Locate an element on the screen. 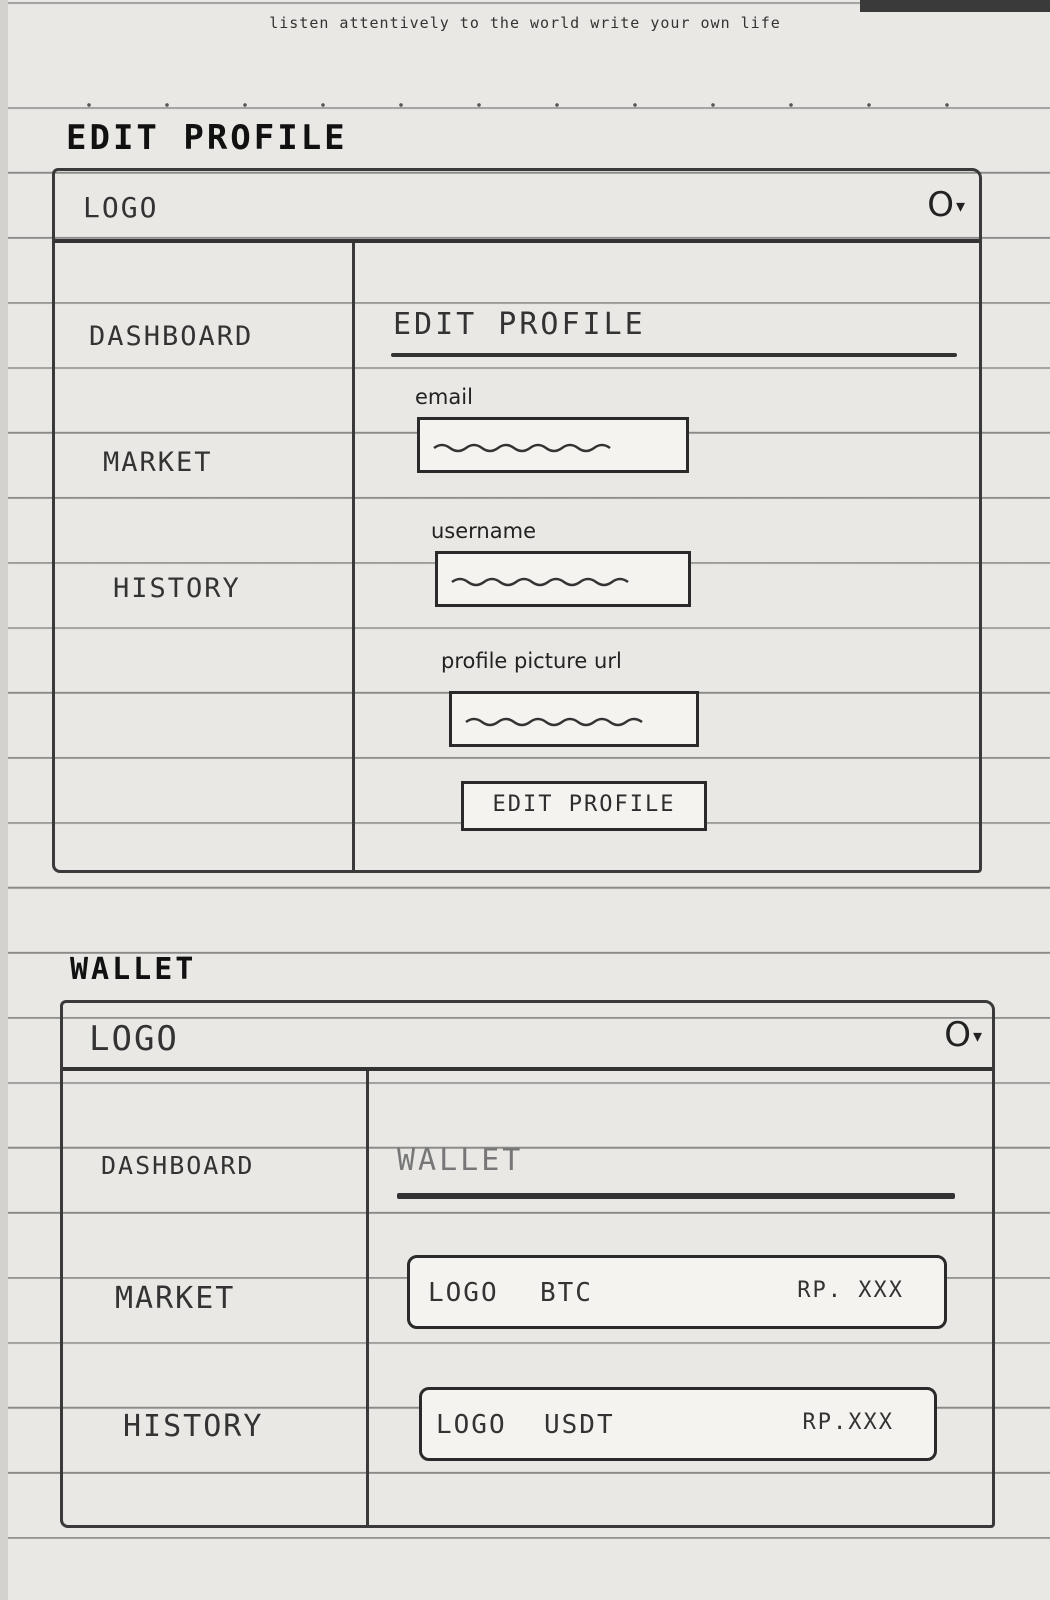 The width and height of the screenshot is (1050, 1600). dot-row is located at coordinates (525, 105).